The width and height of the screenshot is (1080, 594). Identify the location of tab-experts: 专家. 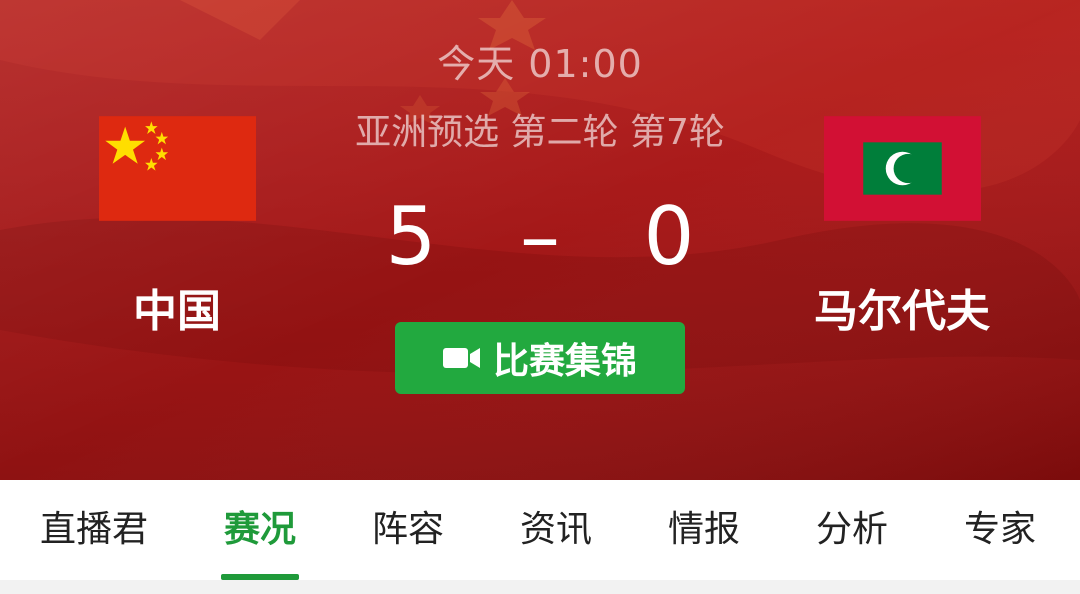
(1000, 530).